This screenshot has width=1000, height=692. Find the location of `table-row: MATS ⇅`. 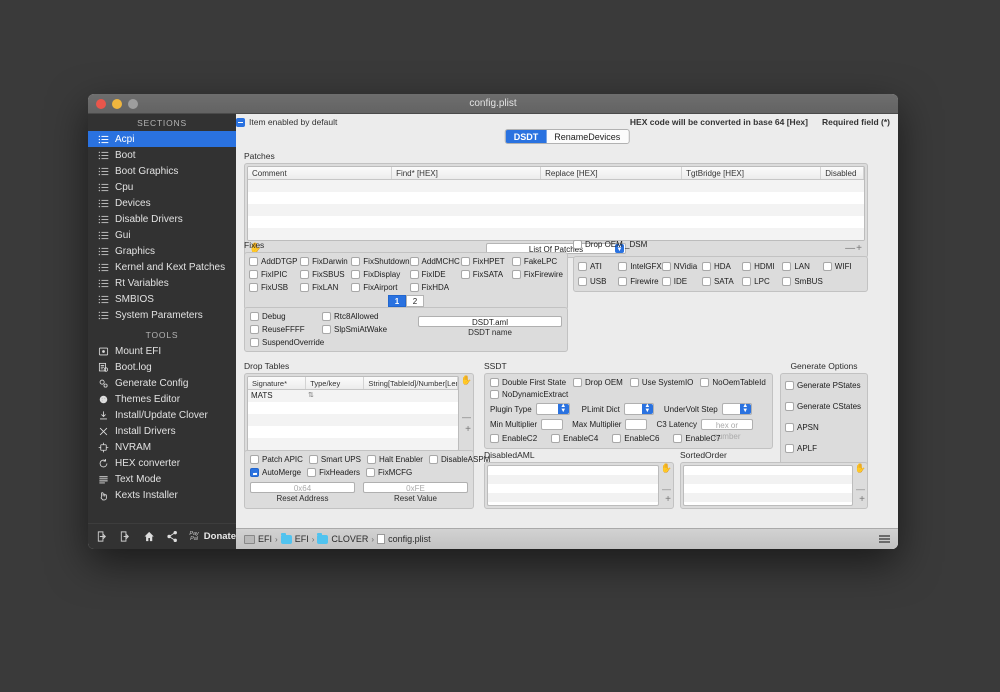

table-row: MATS ⇅ is located at coordinates (353, 396).